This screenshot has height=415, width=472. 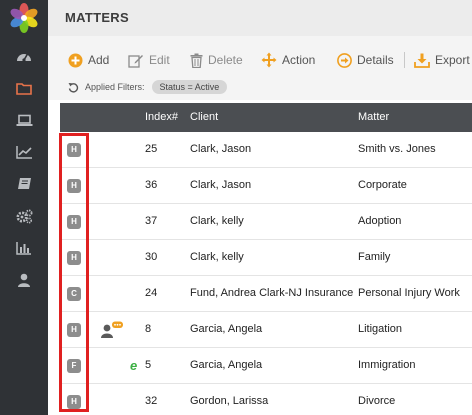 What do you see at coordinates (196, 60) in the screenshot?
I see `trash-icon` at bounding box center [196, 60].